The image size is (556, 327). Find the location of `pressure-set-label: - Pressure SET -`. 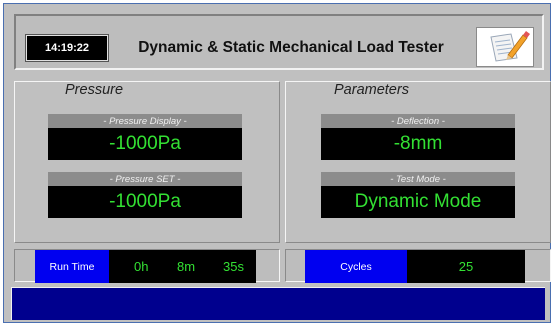

pressure-set-label: - Pressure SET - is located at coordinates (145, 179).